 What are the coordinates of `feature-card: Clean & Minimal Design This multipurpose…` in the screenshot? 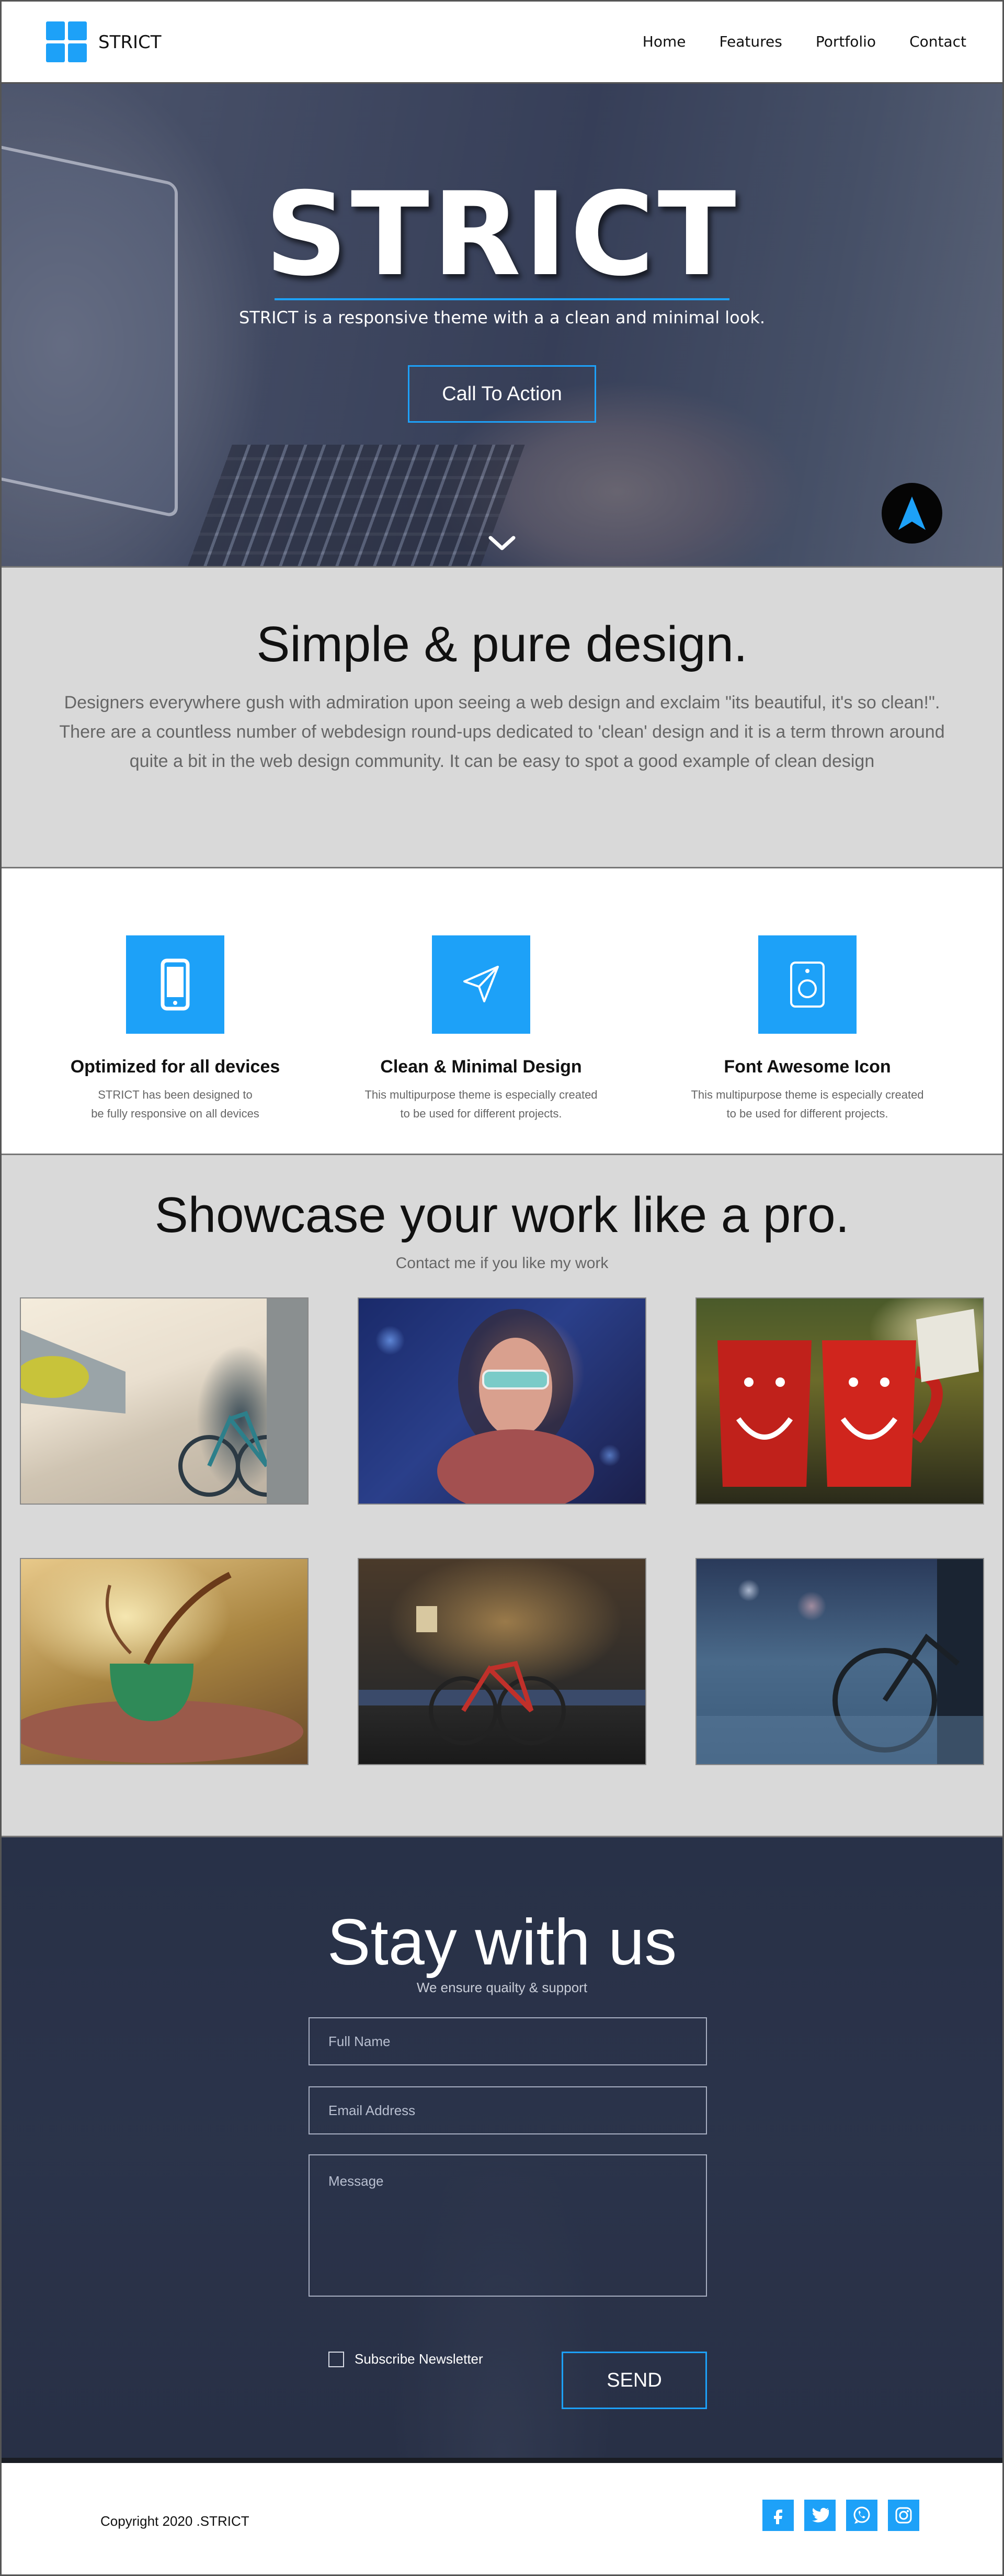 It's located at (481, 1029).